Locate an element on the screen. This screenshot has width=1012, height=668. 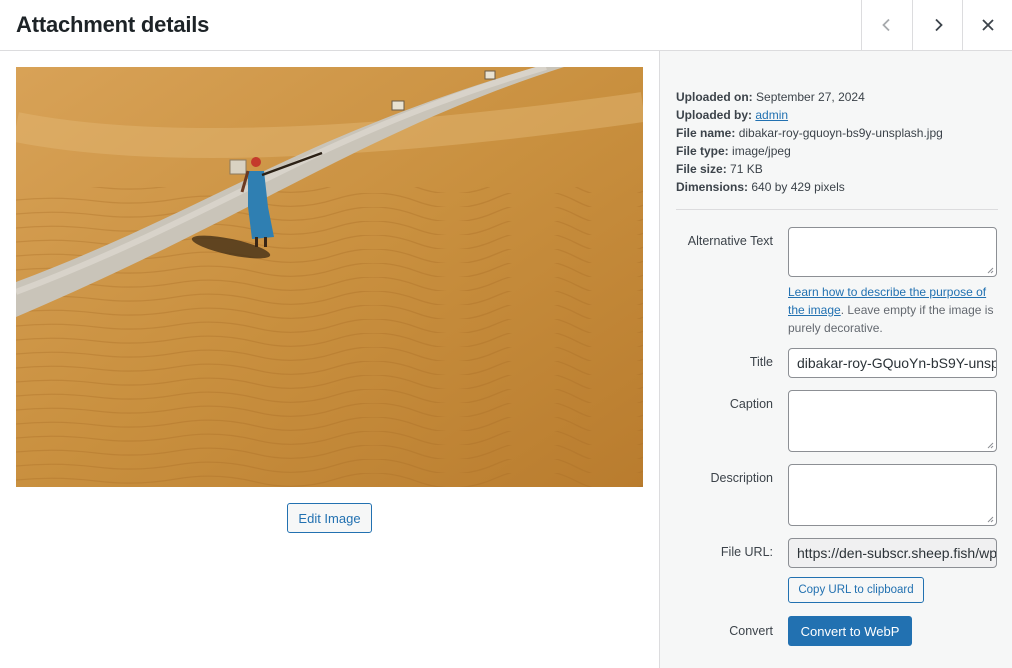
chevron-left-icon is located at coordinates (886, 25).